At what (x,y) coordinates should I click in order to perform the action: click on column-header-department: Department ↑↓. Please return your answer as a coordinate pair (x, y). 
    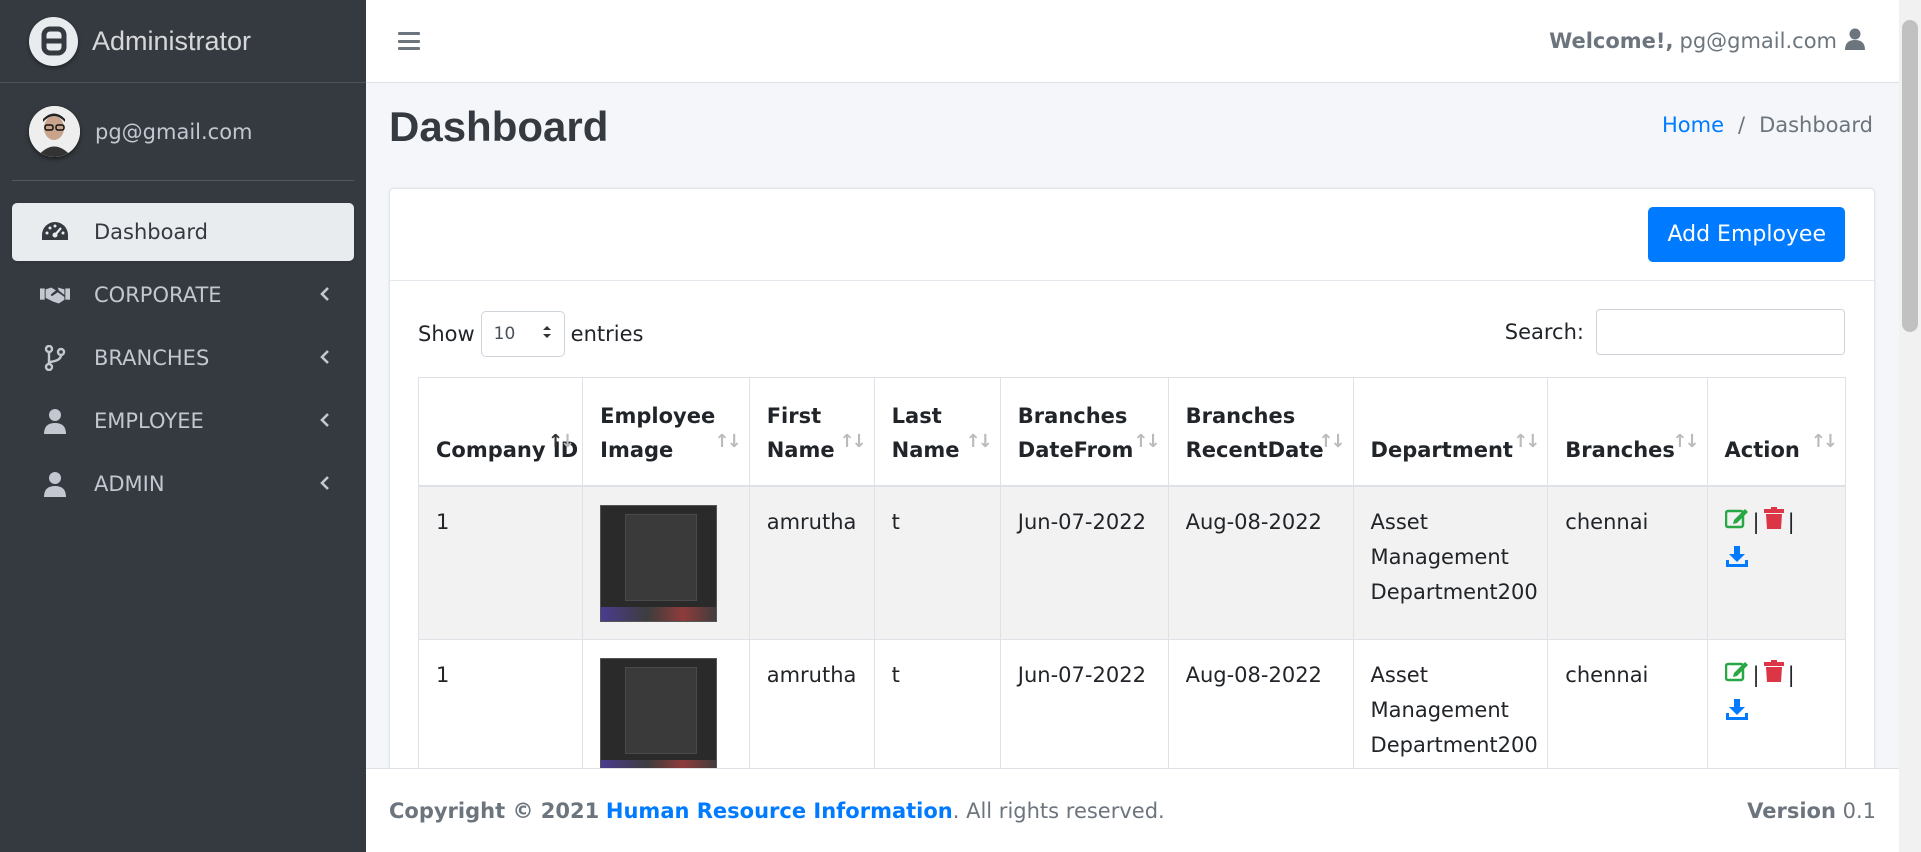
    Looking at the image, I should click on (1450, 432).